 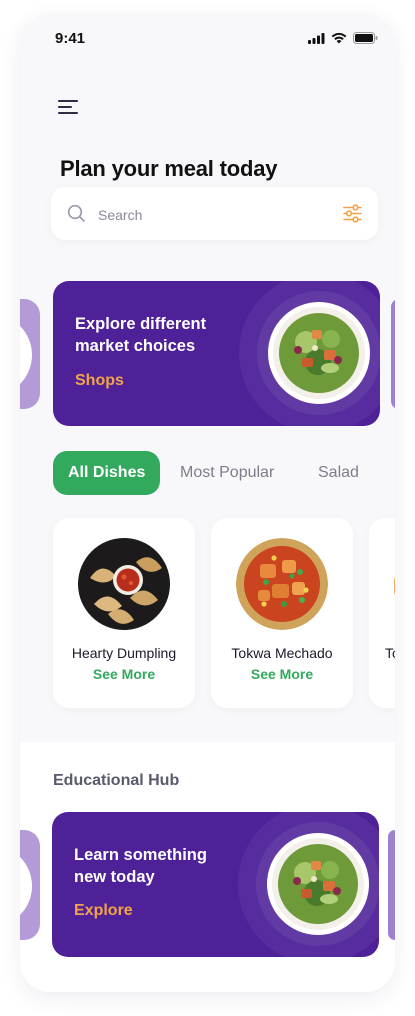 What do you see at coordinates (282, 653) in the screenshot?
I see `dish-name: Tokwa Mechado` at bounding box center [282, 653].